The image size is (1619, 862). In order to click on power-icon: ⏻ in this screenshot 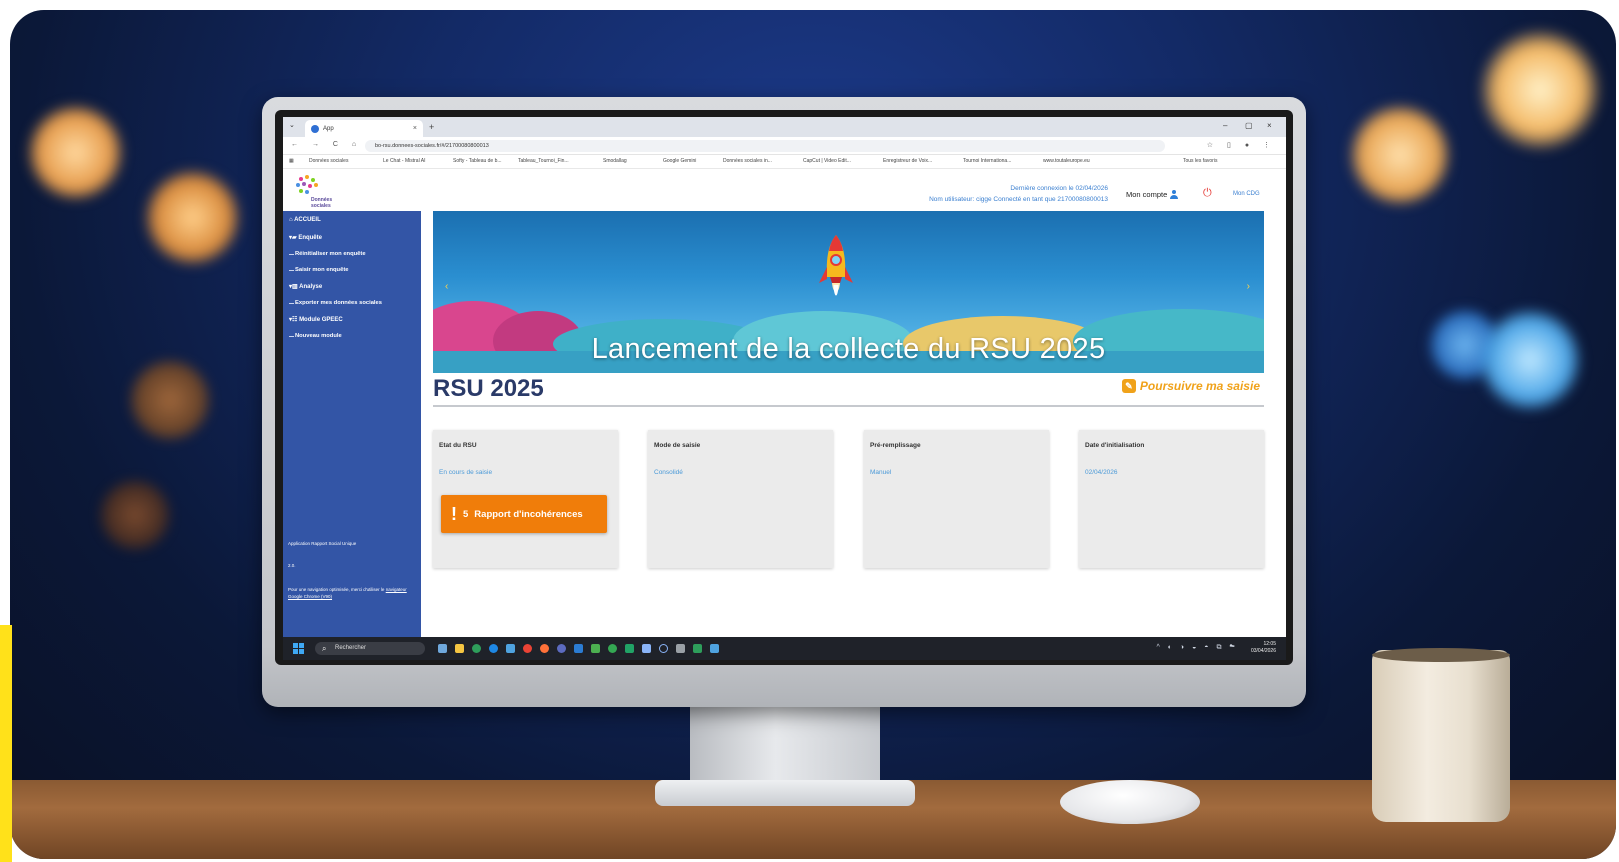, I will do `click(1207, 193)`.